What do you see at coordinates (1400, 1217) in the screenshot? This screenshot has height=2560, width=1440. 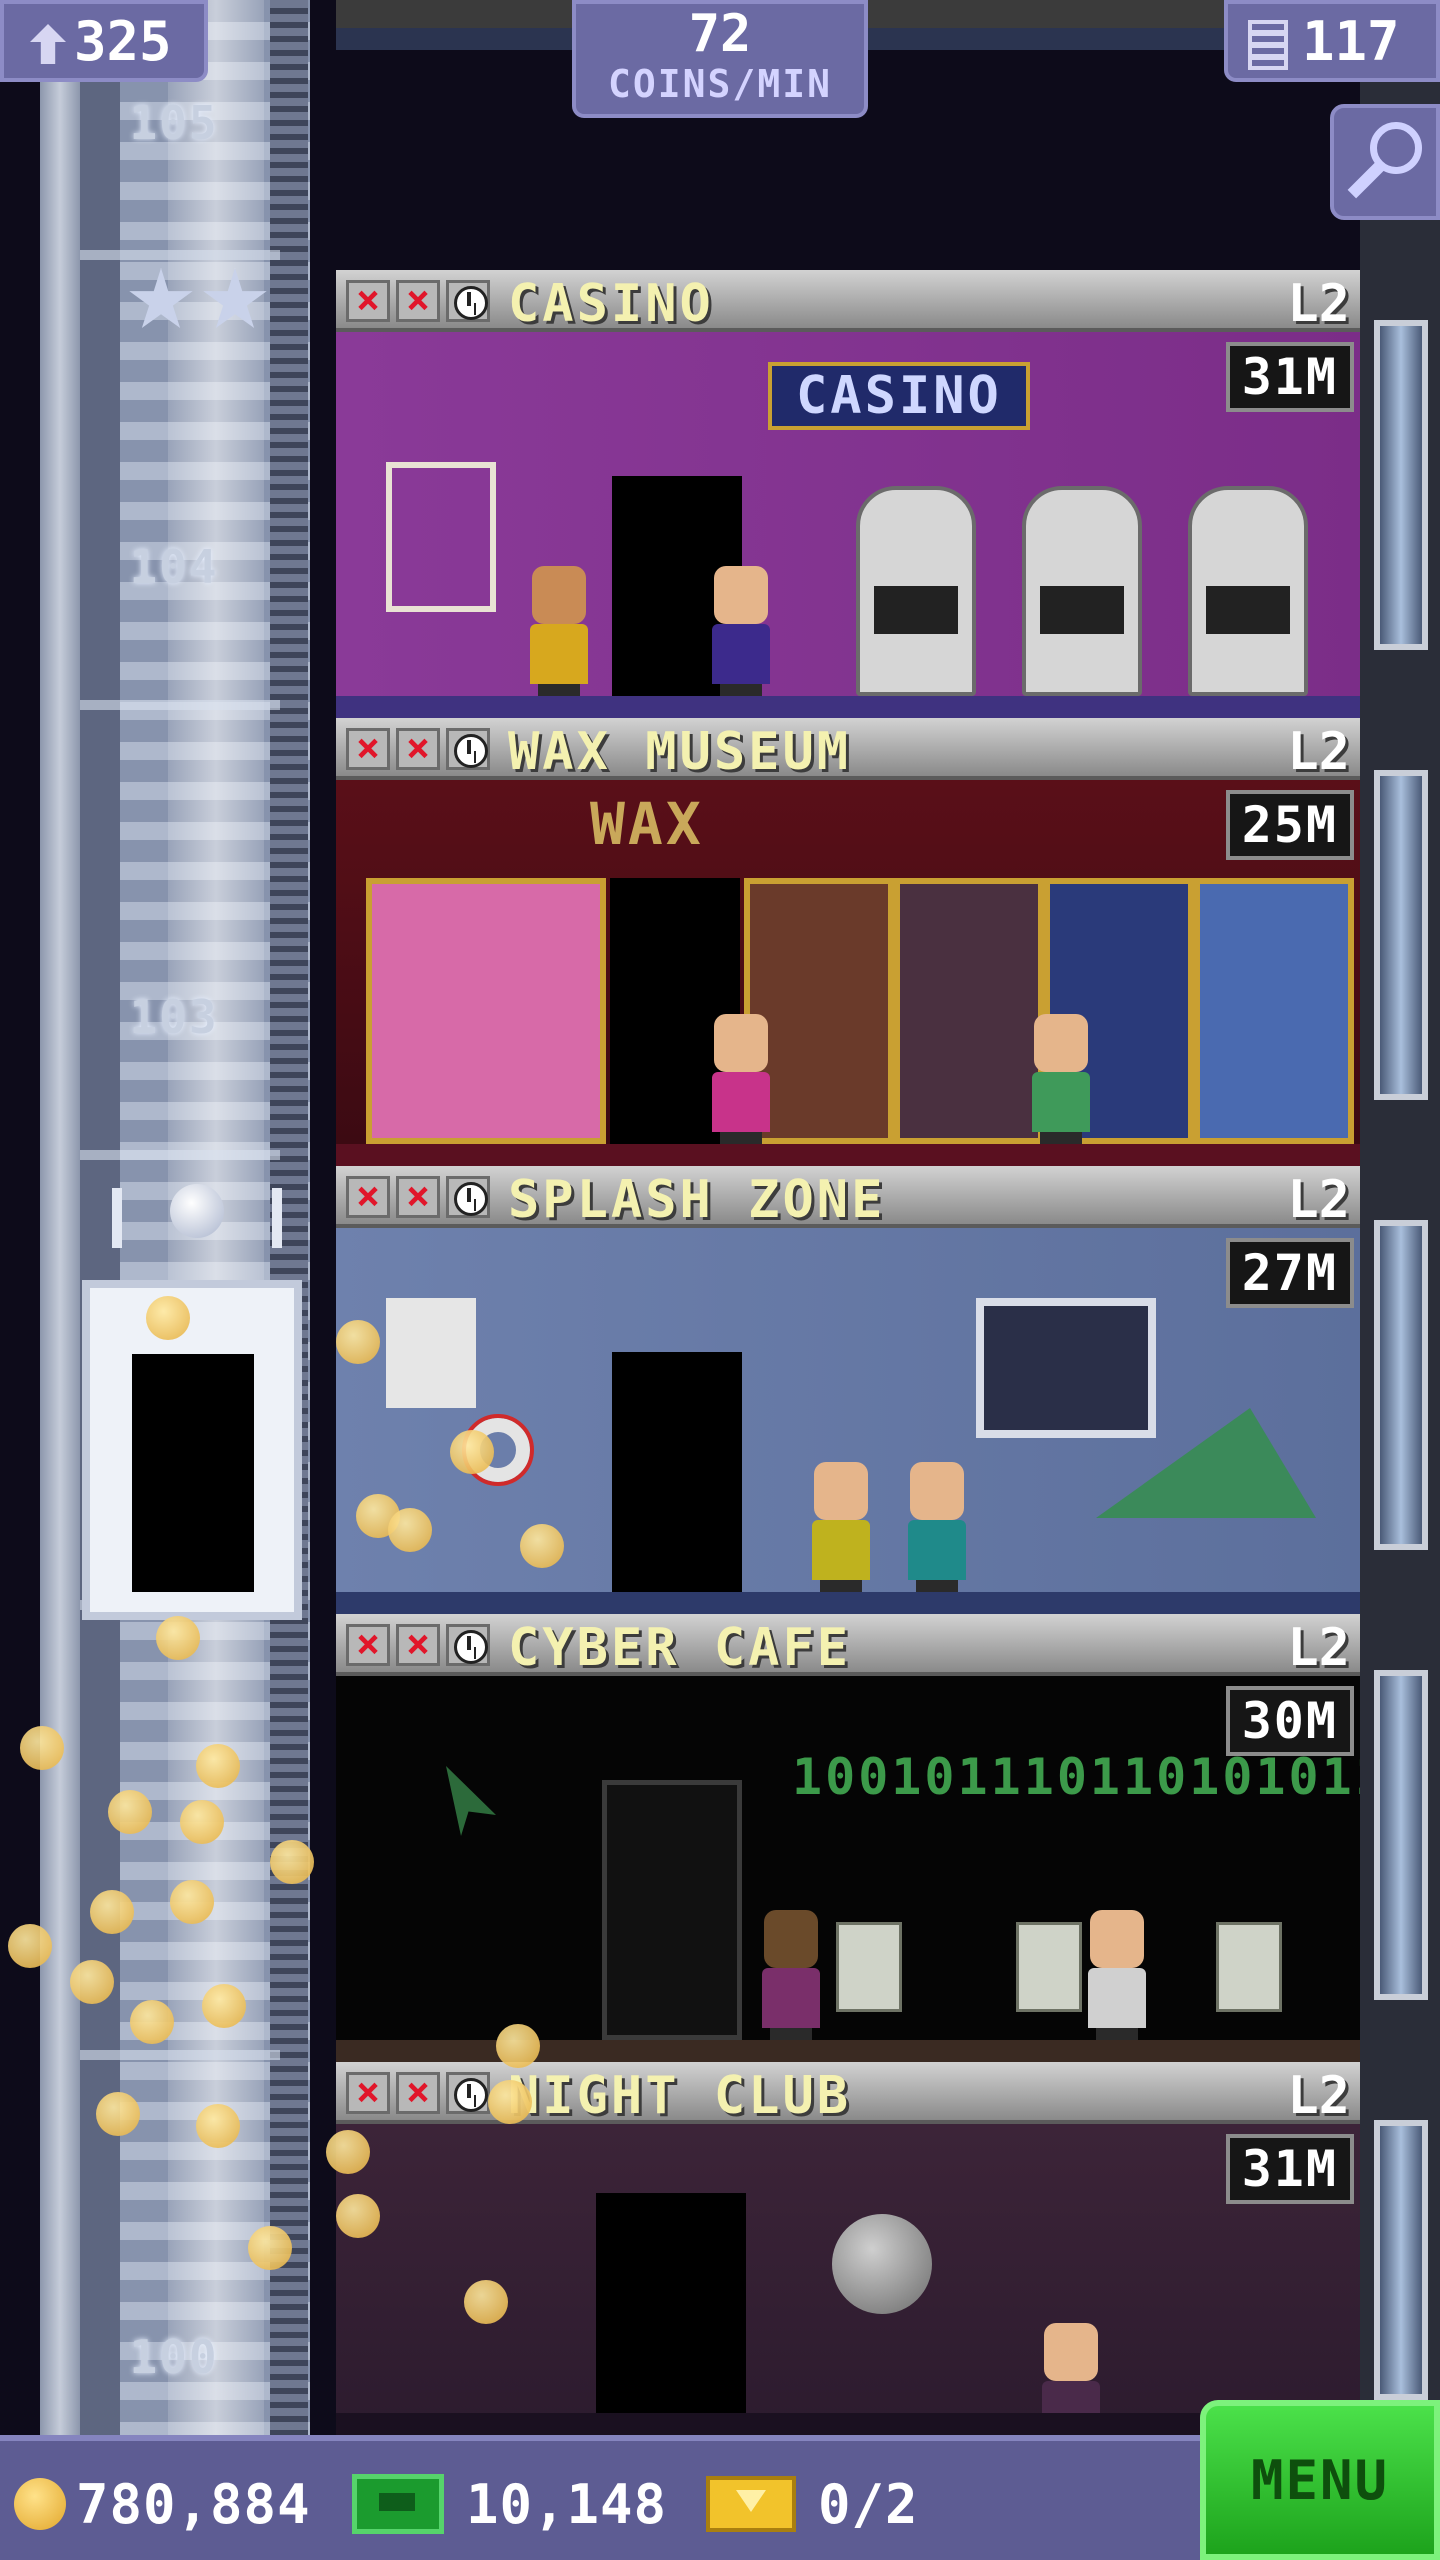 I see `tower-right-wall` at bounding box center [1400, 1217].